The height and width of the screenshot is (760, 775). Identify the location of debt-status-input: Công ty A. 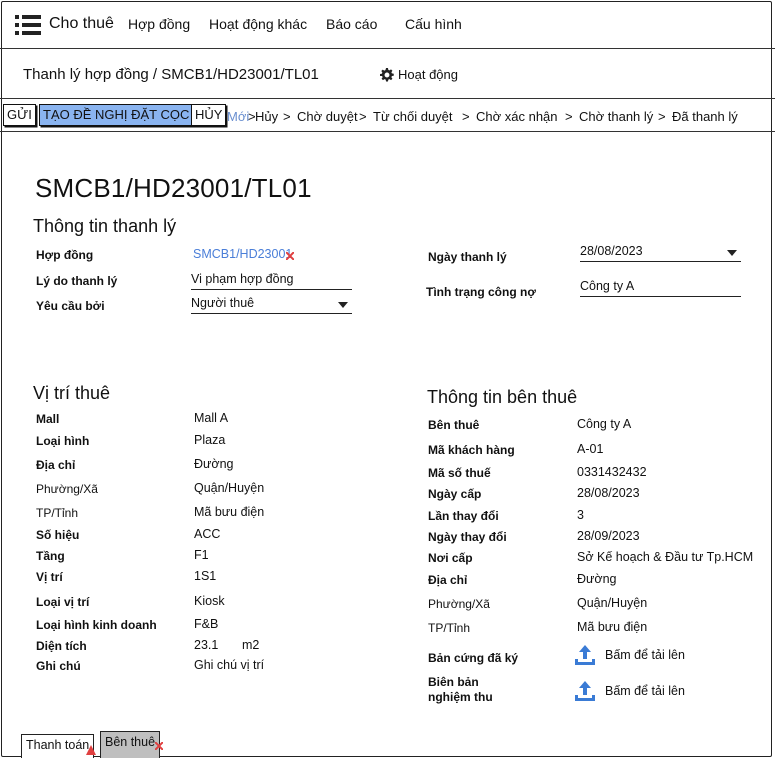
(660, 288).